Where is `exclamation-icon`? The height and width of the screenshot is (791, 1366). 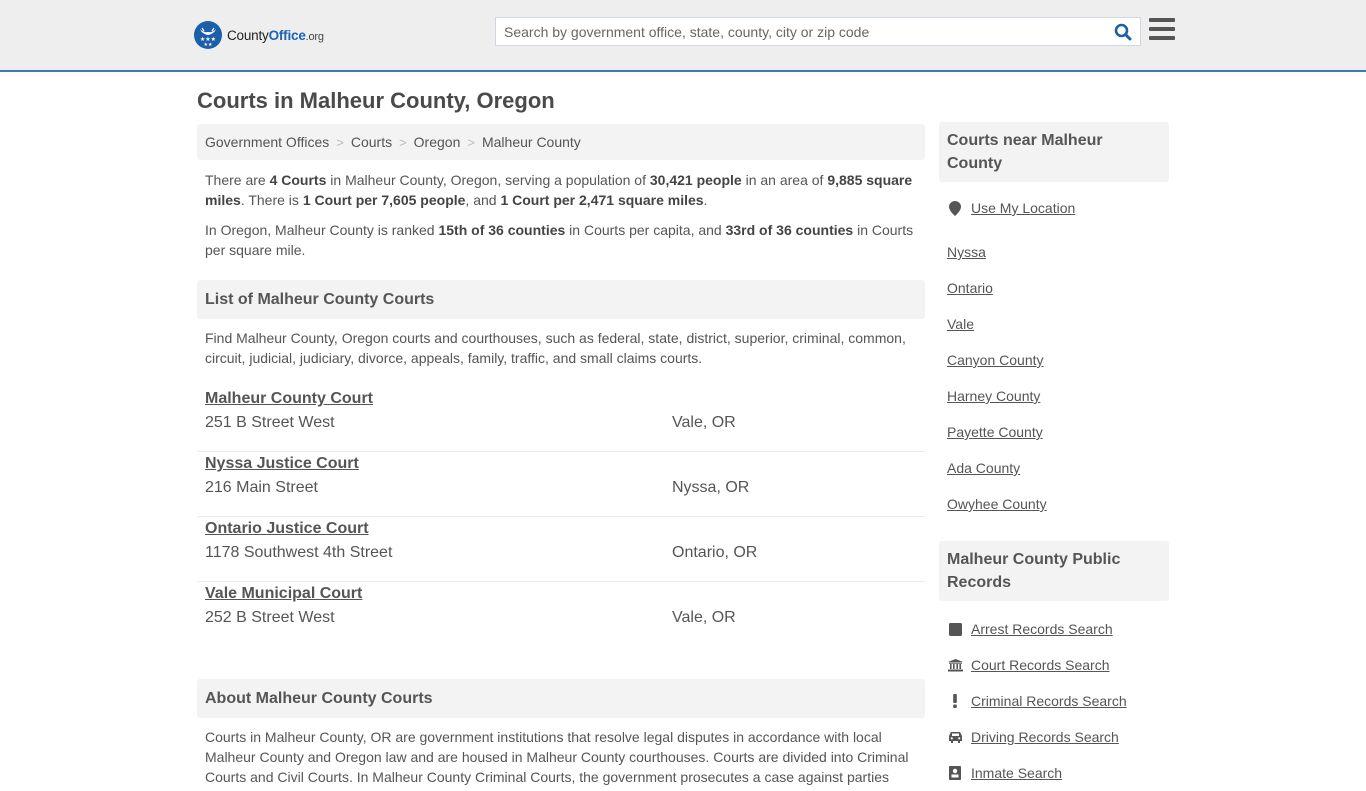 exclamation-icon is located at coordinates (955, 701).